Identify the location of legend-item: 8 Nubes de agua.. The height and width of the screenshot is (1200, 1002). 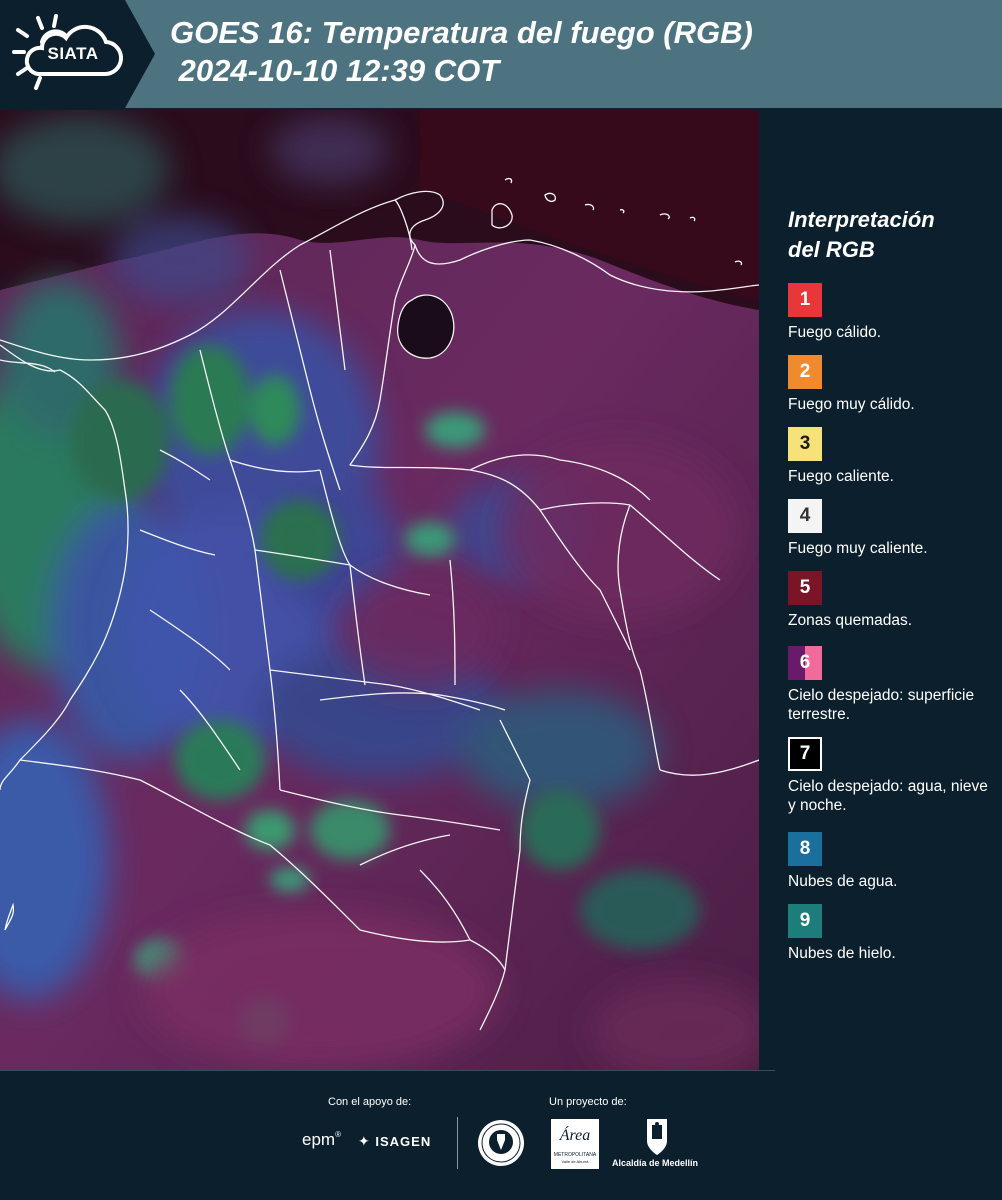
(890, 861).